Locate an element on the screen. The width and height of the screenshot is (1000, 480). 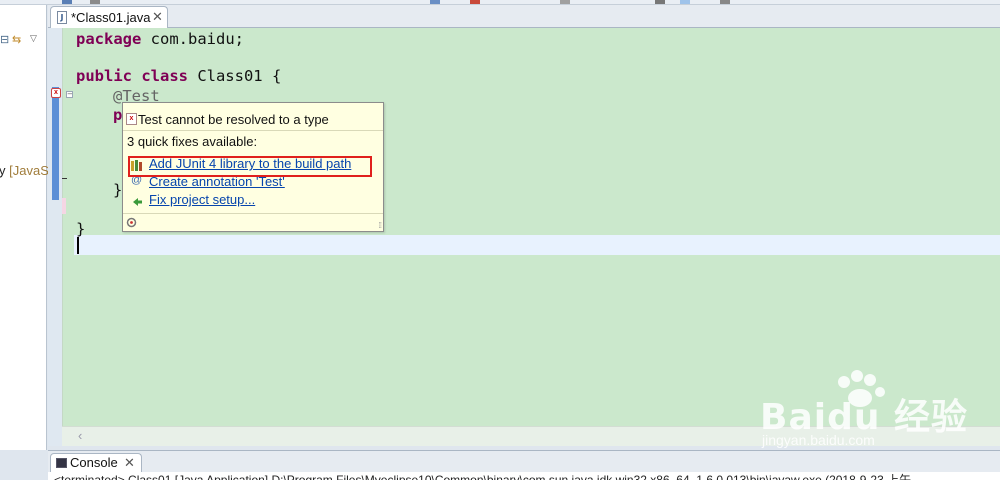
gear-icon is located at coordinates (131, 222).